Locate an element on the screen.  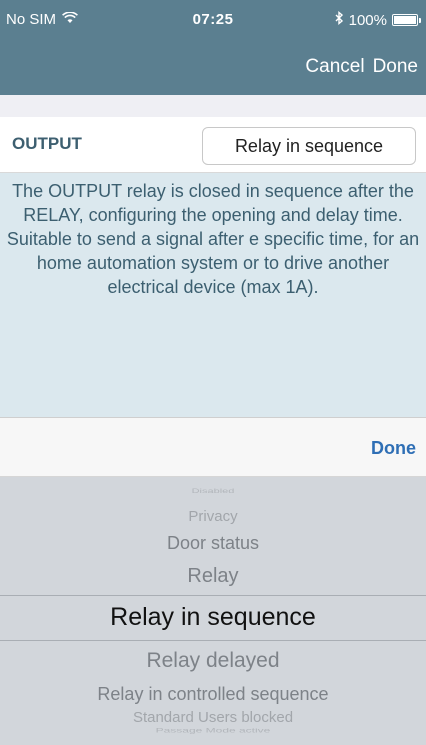
navigation-bar: Cancel Done is located at coordinates (213, 67).